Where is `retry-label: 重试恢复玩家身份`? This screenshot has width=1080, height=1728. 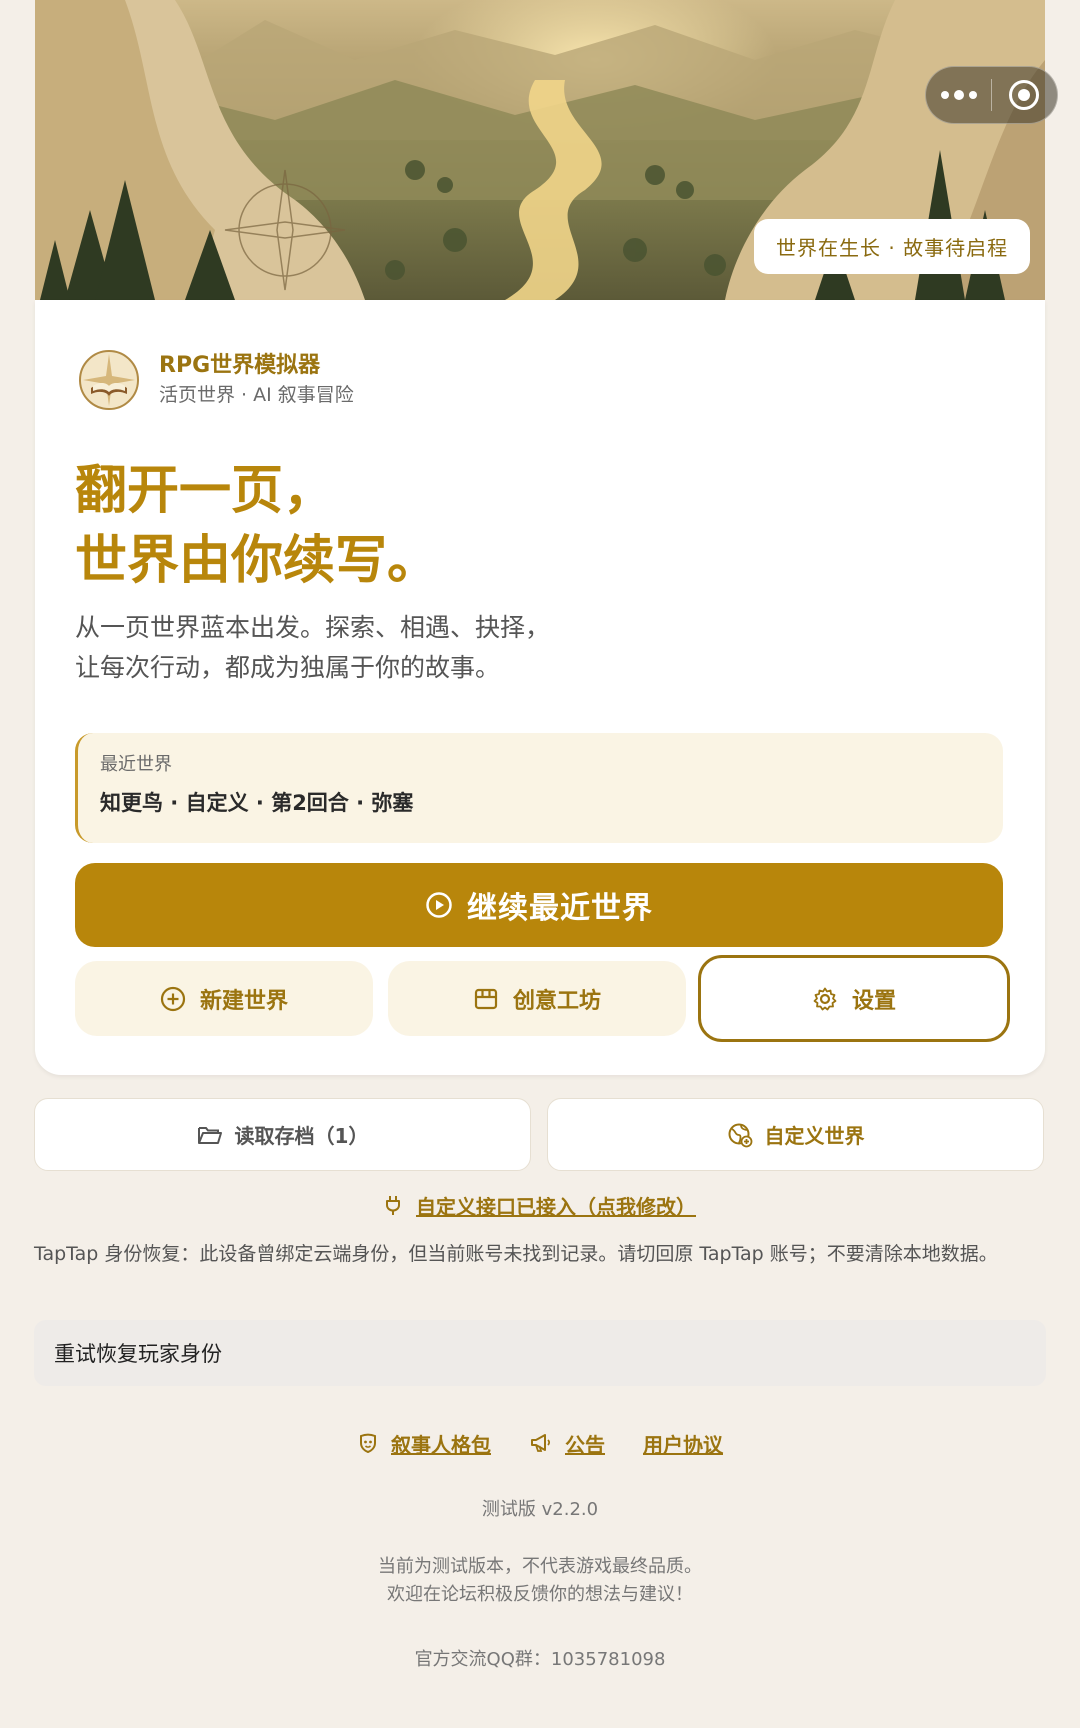
retry-label: 重试恢复玩家身份 is located at coordinates (138, 1354).